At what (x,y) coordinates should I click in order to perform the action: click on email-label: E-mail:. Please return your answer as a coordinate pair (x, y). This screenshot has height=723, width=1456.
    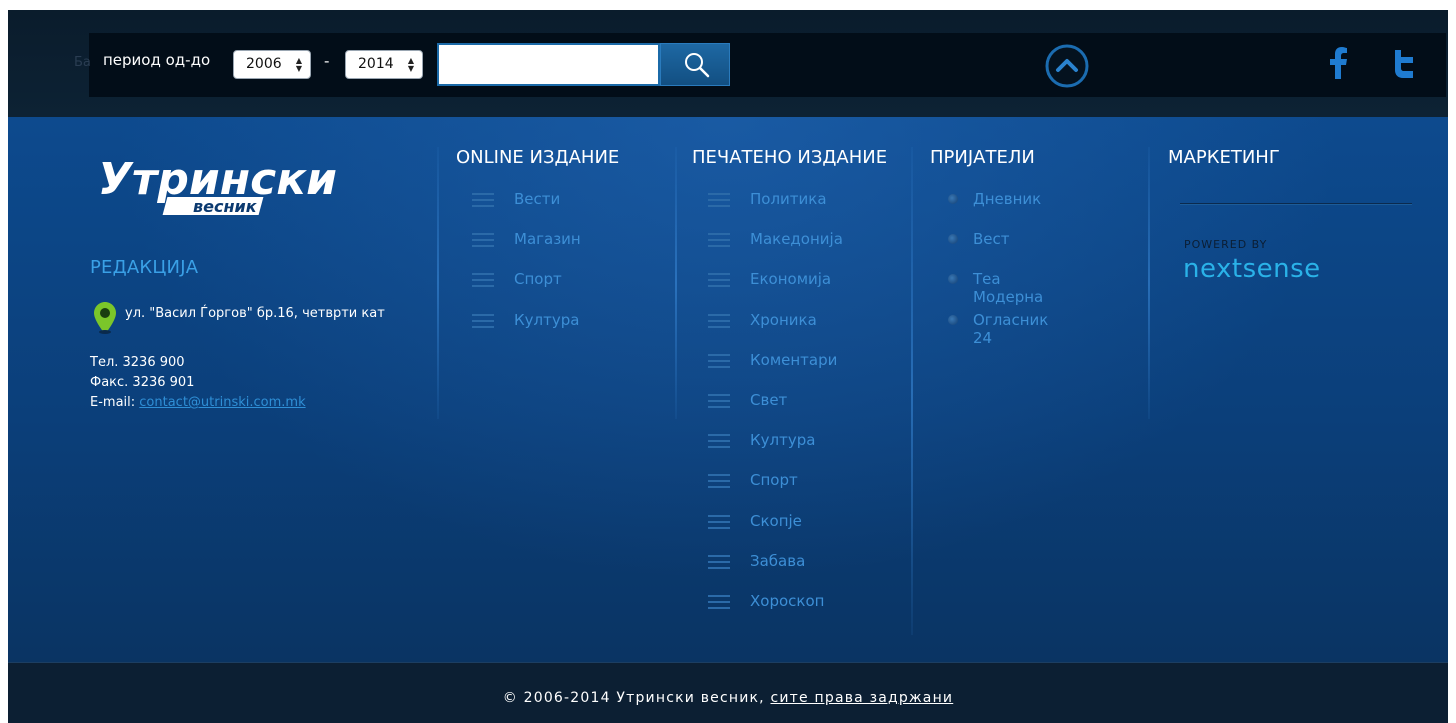
    Looking at the image, I should click on (113, 402).